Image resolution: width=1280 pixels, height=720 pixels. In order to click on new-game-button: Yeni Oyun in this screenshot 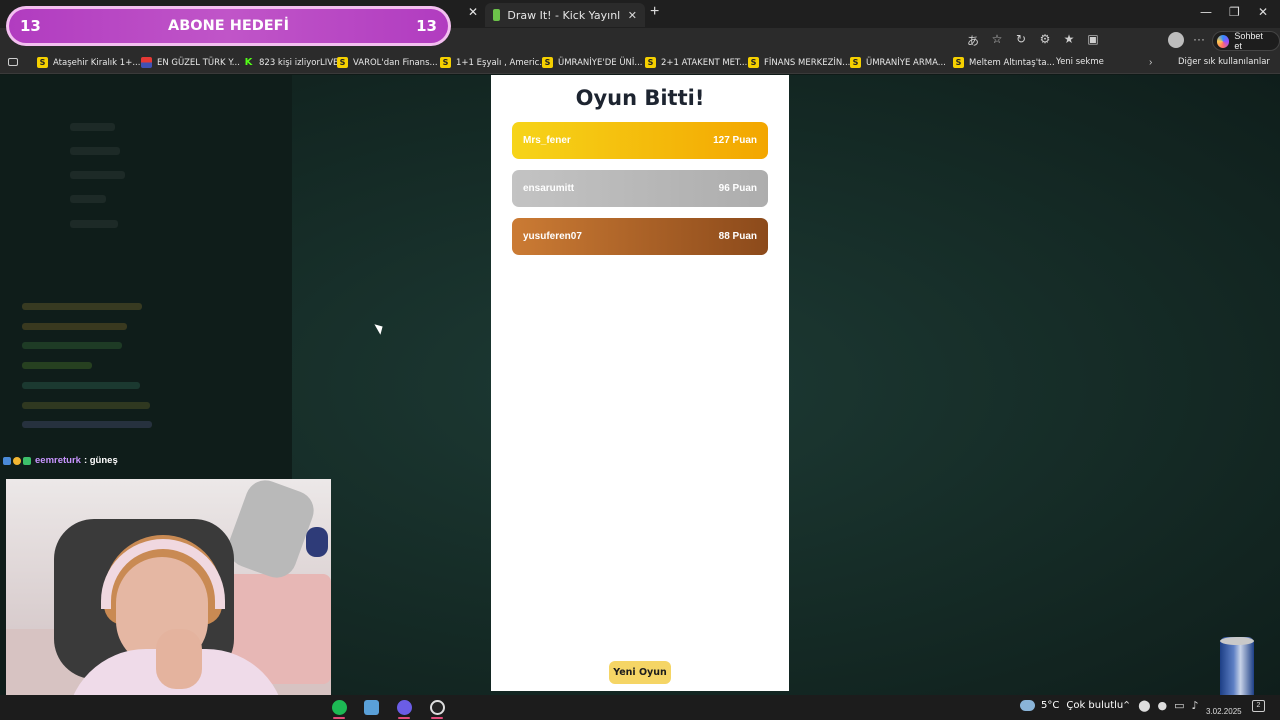, I will do `click(640, 672)`.